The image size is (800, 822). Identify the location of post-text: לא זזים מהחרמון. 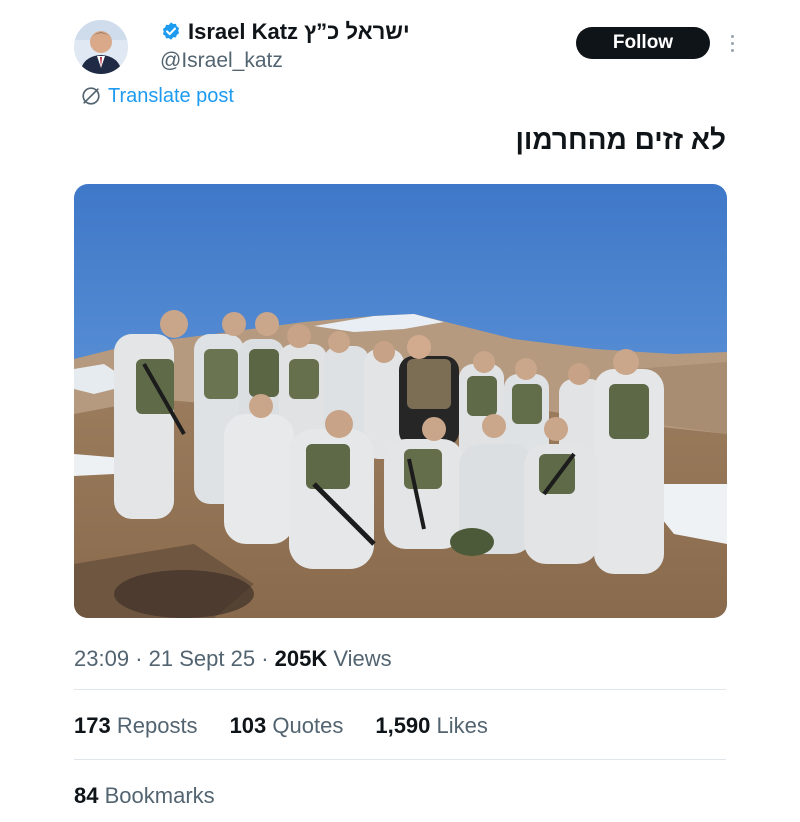
(620, 139).